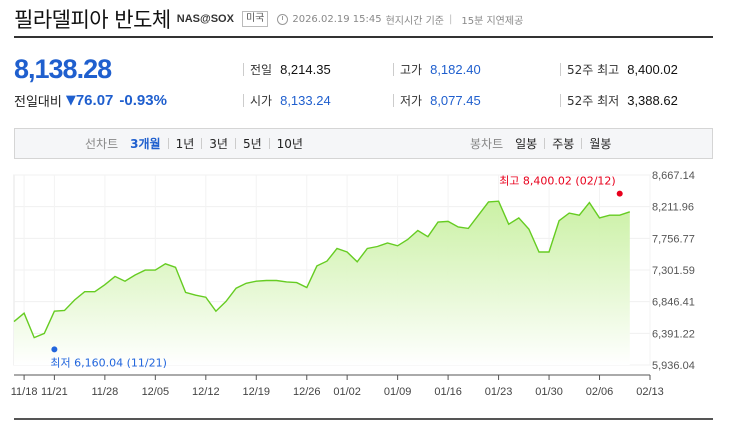 This screenshot has height=431, width=734. I want to click on y-tick-label: 6,391.22, so click(673, 334).